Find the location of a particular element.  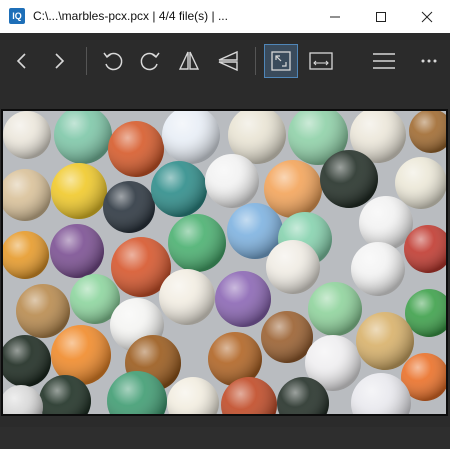

rotate-right-button is located at coordinates (150, 61).